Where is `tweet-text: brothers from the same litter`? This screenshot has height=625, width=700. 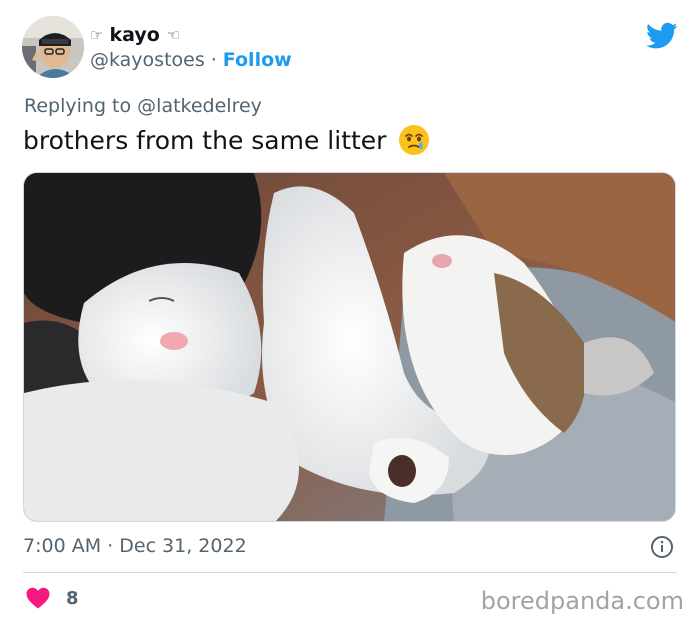
tweet-text: brothers from the same litter is located at coordinates (205, 140).